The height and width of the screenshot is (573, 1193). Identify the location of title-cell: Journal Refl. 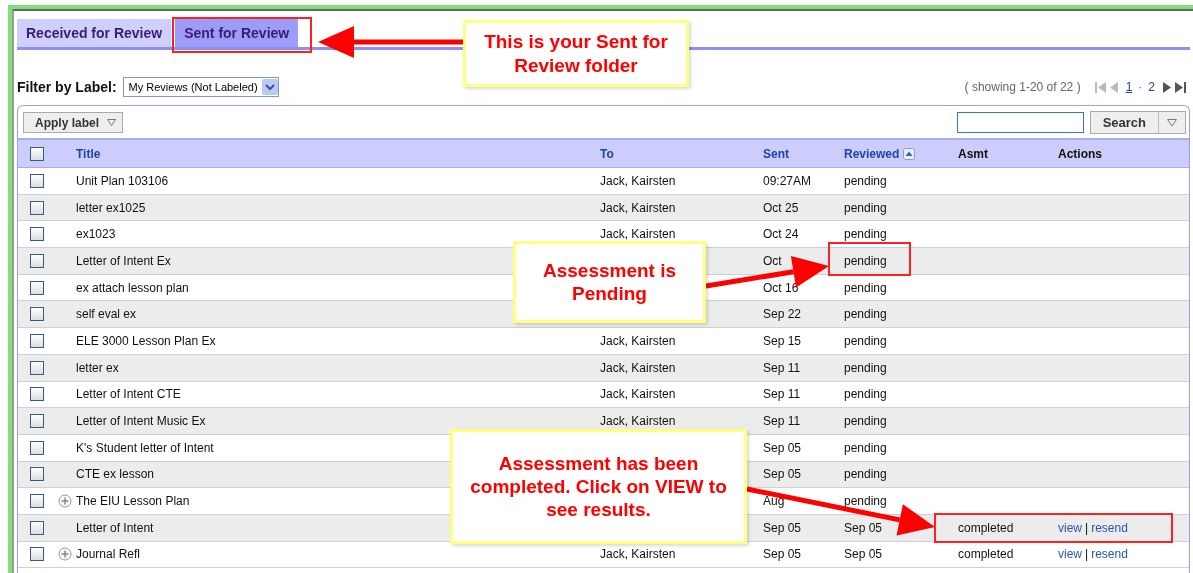
(108, 554).